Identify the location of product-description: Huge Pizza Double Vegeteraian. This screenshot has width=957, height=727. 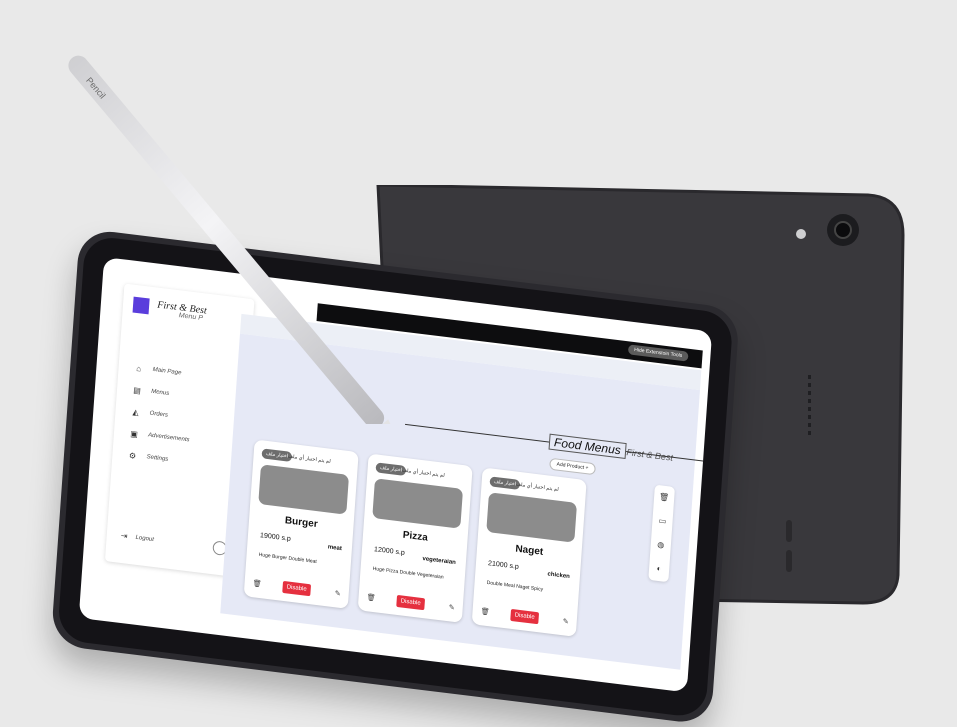
(408, 573).